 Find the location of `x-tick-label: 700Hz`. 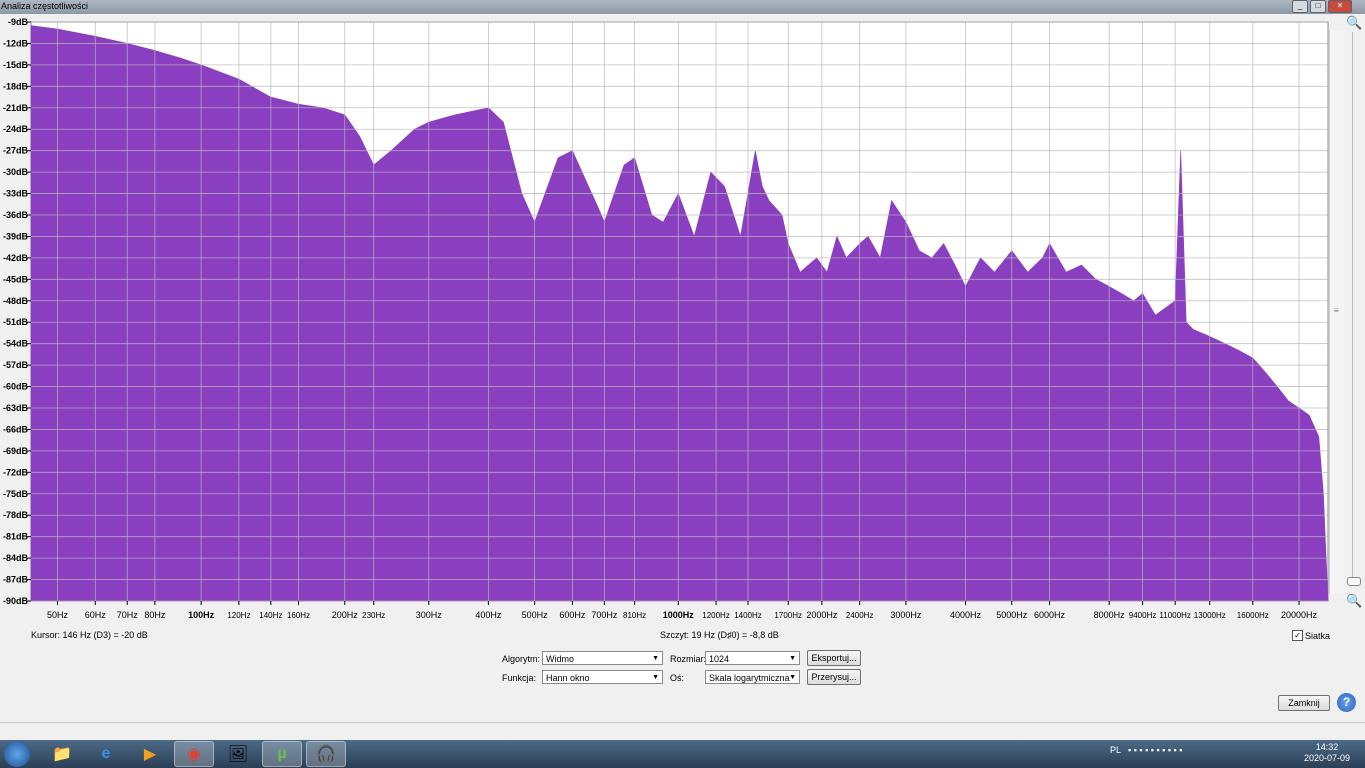

x-tick-label: 700Hz is located at coordinates (604, 615).